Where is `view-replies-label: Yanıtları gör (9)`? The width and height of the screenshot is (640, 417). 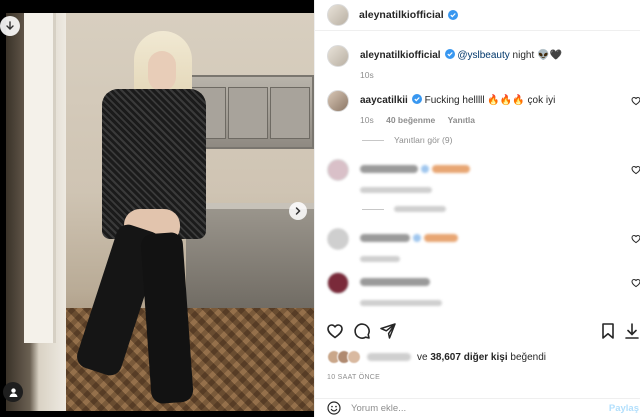
view-replies-label: Yanıtları gör (9) is located at coordinates (423, 140).